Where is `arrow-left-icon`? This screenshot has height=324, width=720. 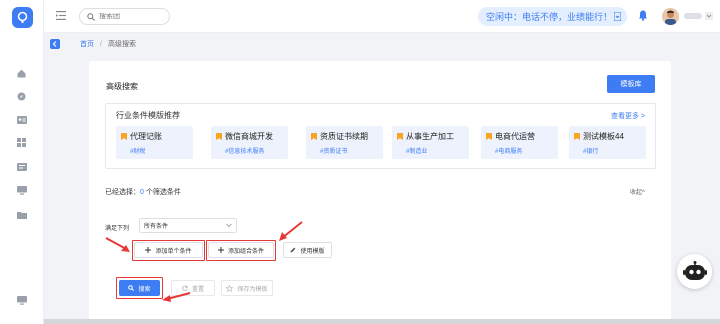 arrow-left-icon is located at coordinates (54, 44).